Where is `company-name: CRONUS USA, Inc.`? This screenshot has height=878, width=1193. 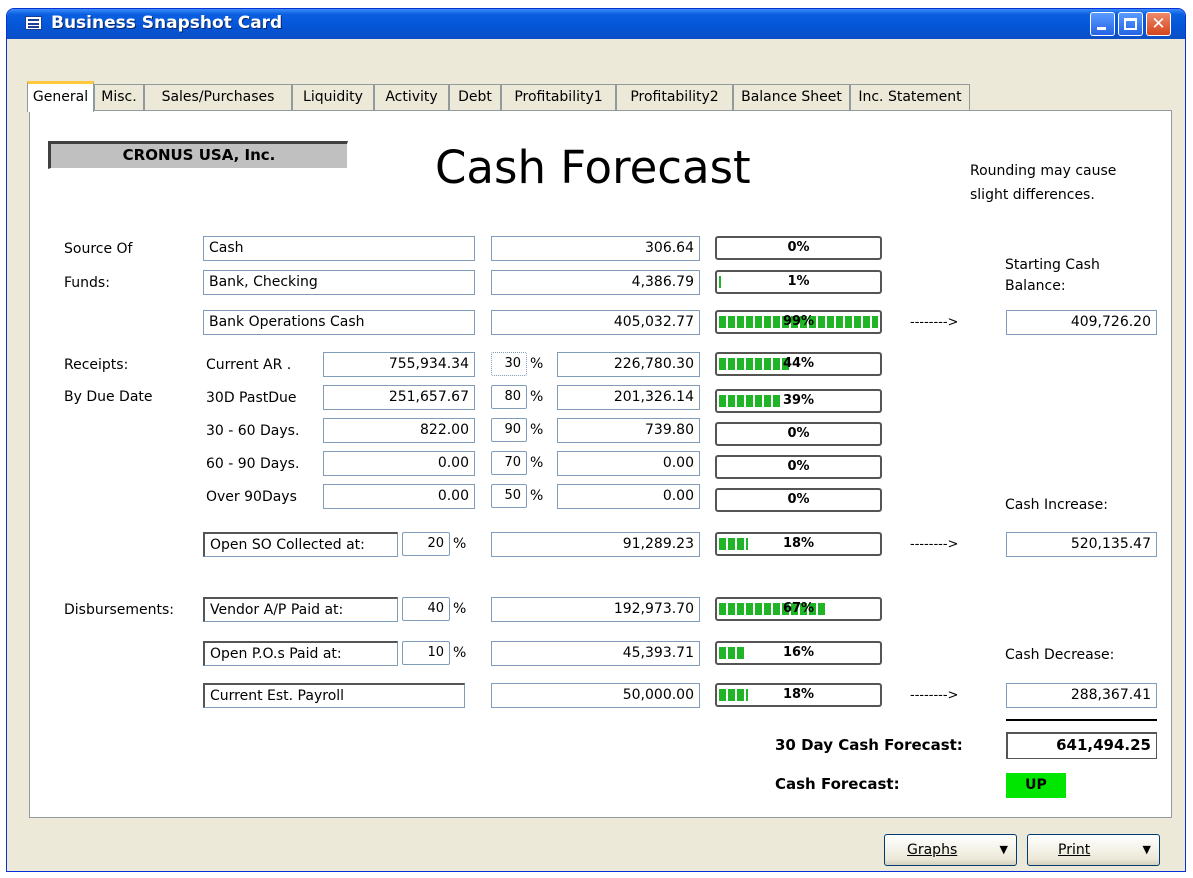 company-name: CRONUS USA, Inc. is located at coordinates (198, 155).